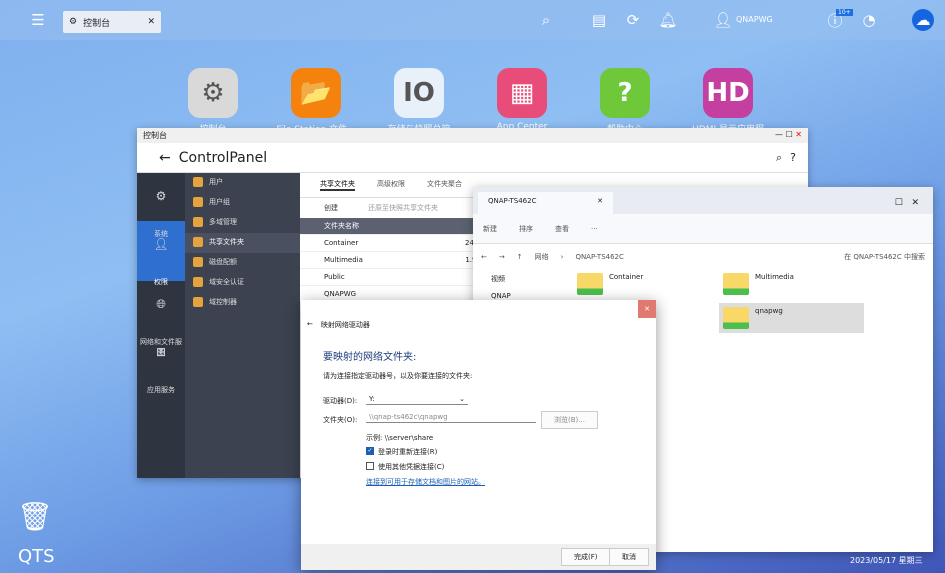  I want to click on drive-select: Y: ⌄, so click(417, 399).